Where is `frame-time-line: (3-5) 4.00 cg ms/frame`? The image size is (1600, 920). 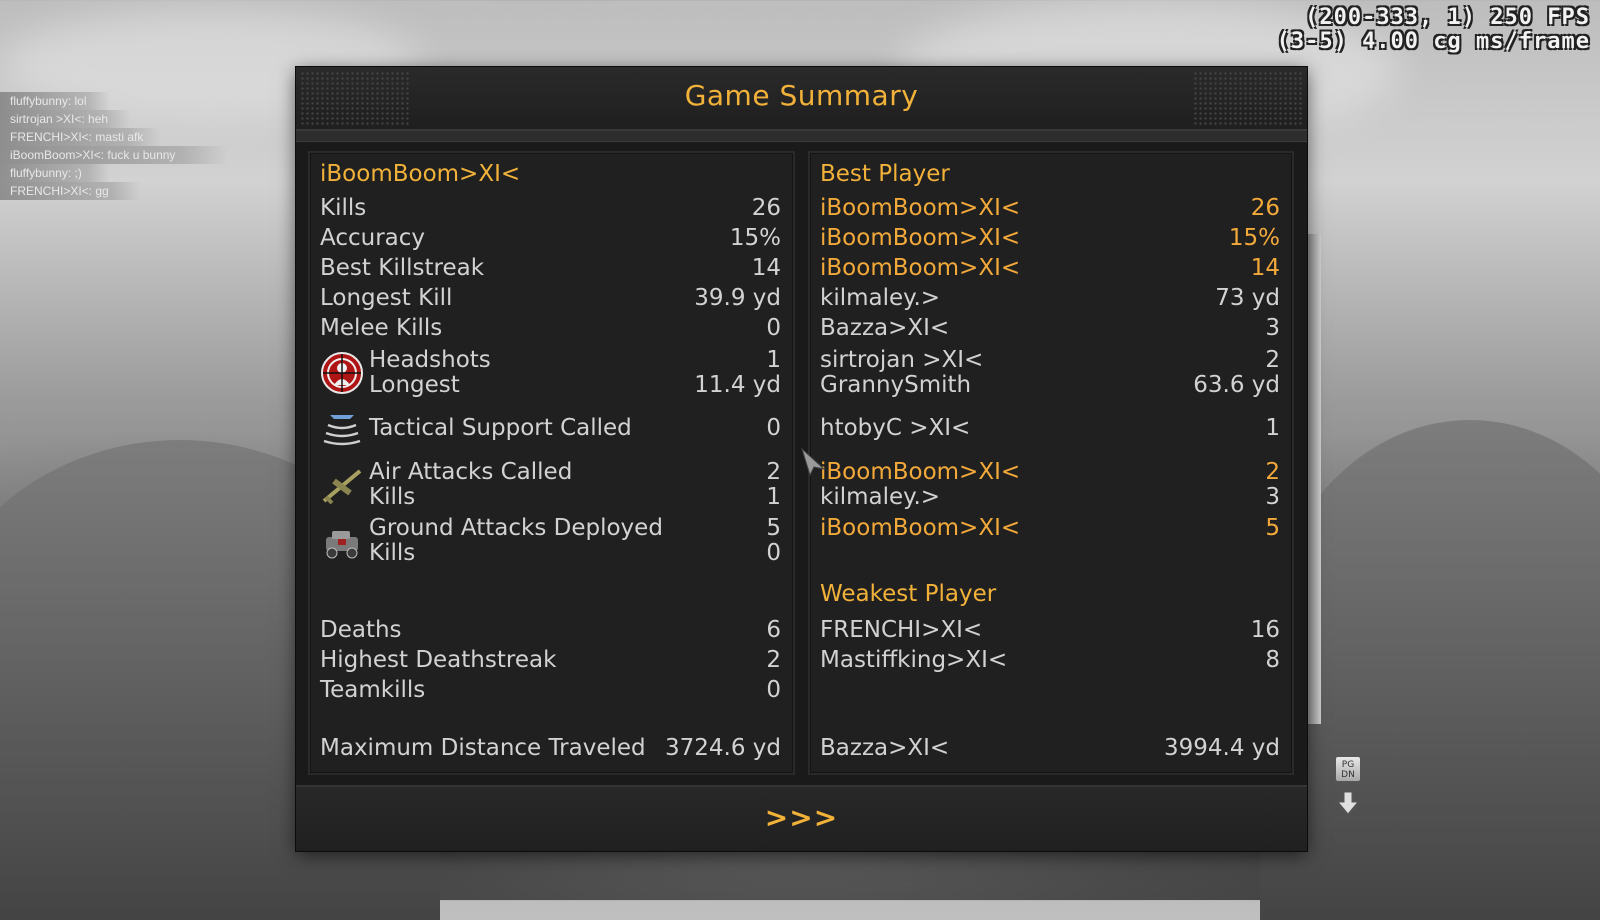
frame-time-line: (3-5) 4.00 cg ms/frame is located at coordinates (1433, 41).